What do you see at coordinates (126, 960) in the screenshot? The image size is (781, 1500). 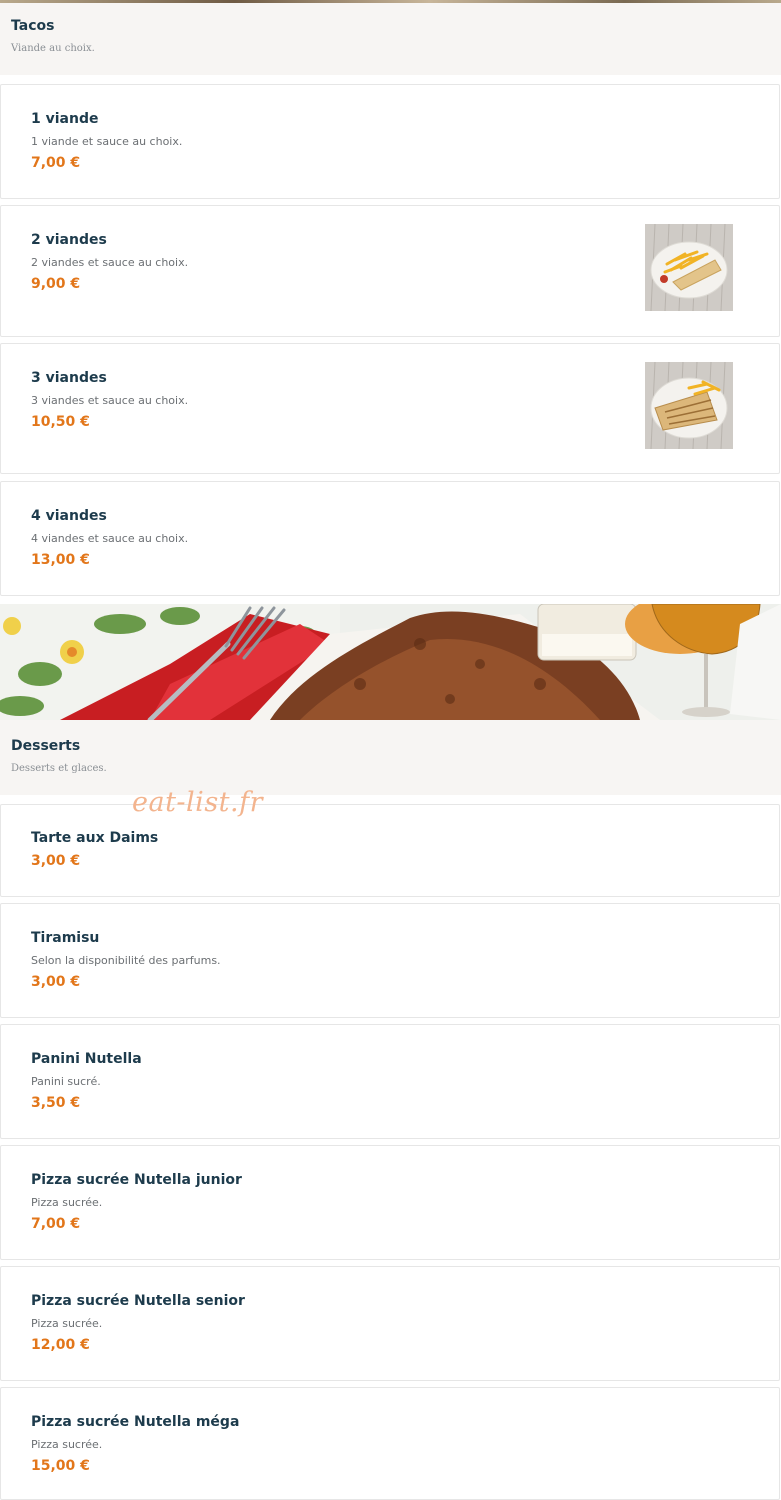 I see `item-description: Selon la disponibilité des parfums.` at bounding box center [126, 960].